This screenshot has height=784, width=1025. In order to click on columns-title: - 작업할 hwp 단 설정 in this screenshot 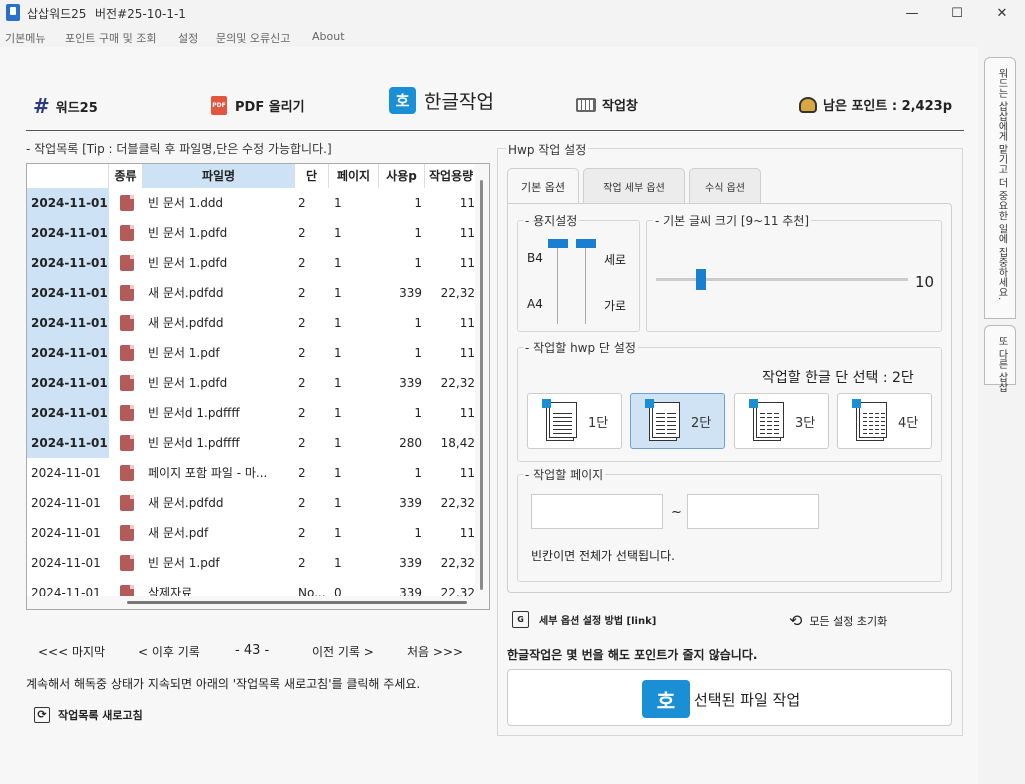, I will do `click(580, 347)`.